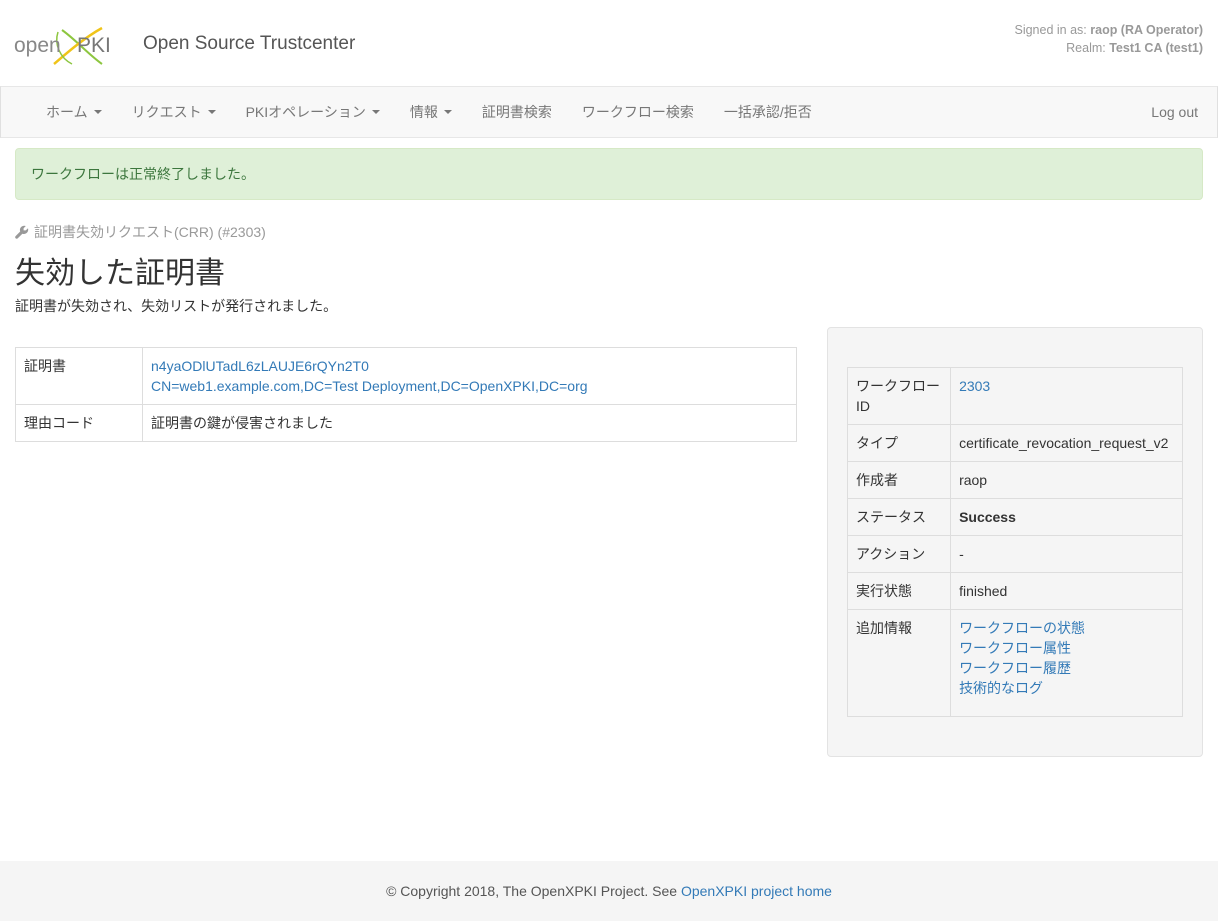 This screenshot has height=921, width=1218. I want to click on table-row: ステータス Success, so click(1014, 517).